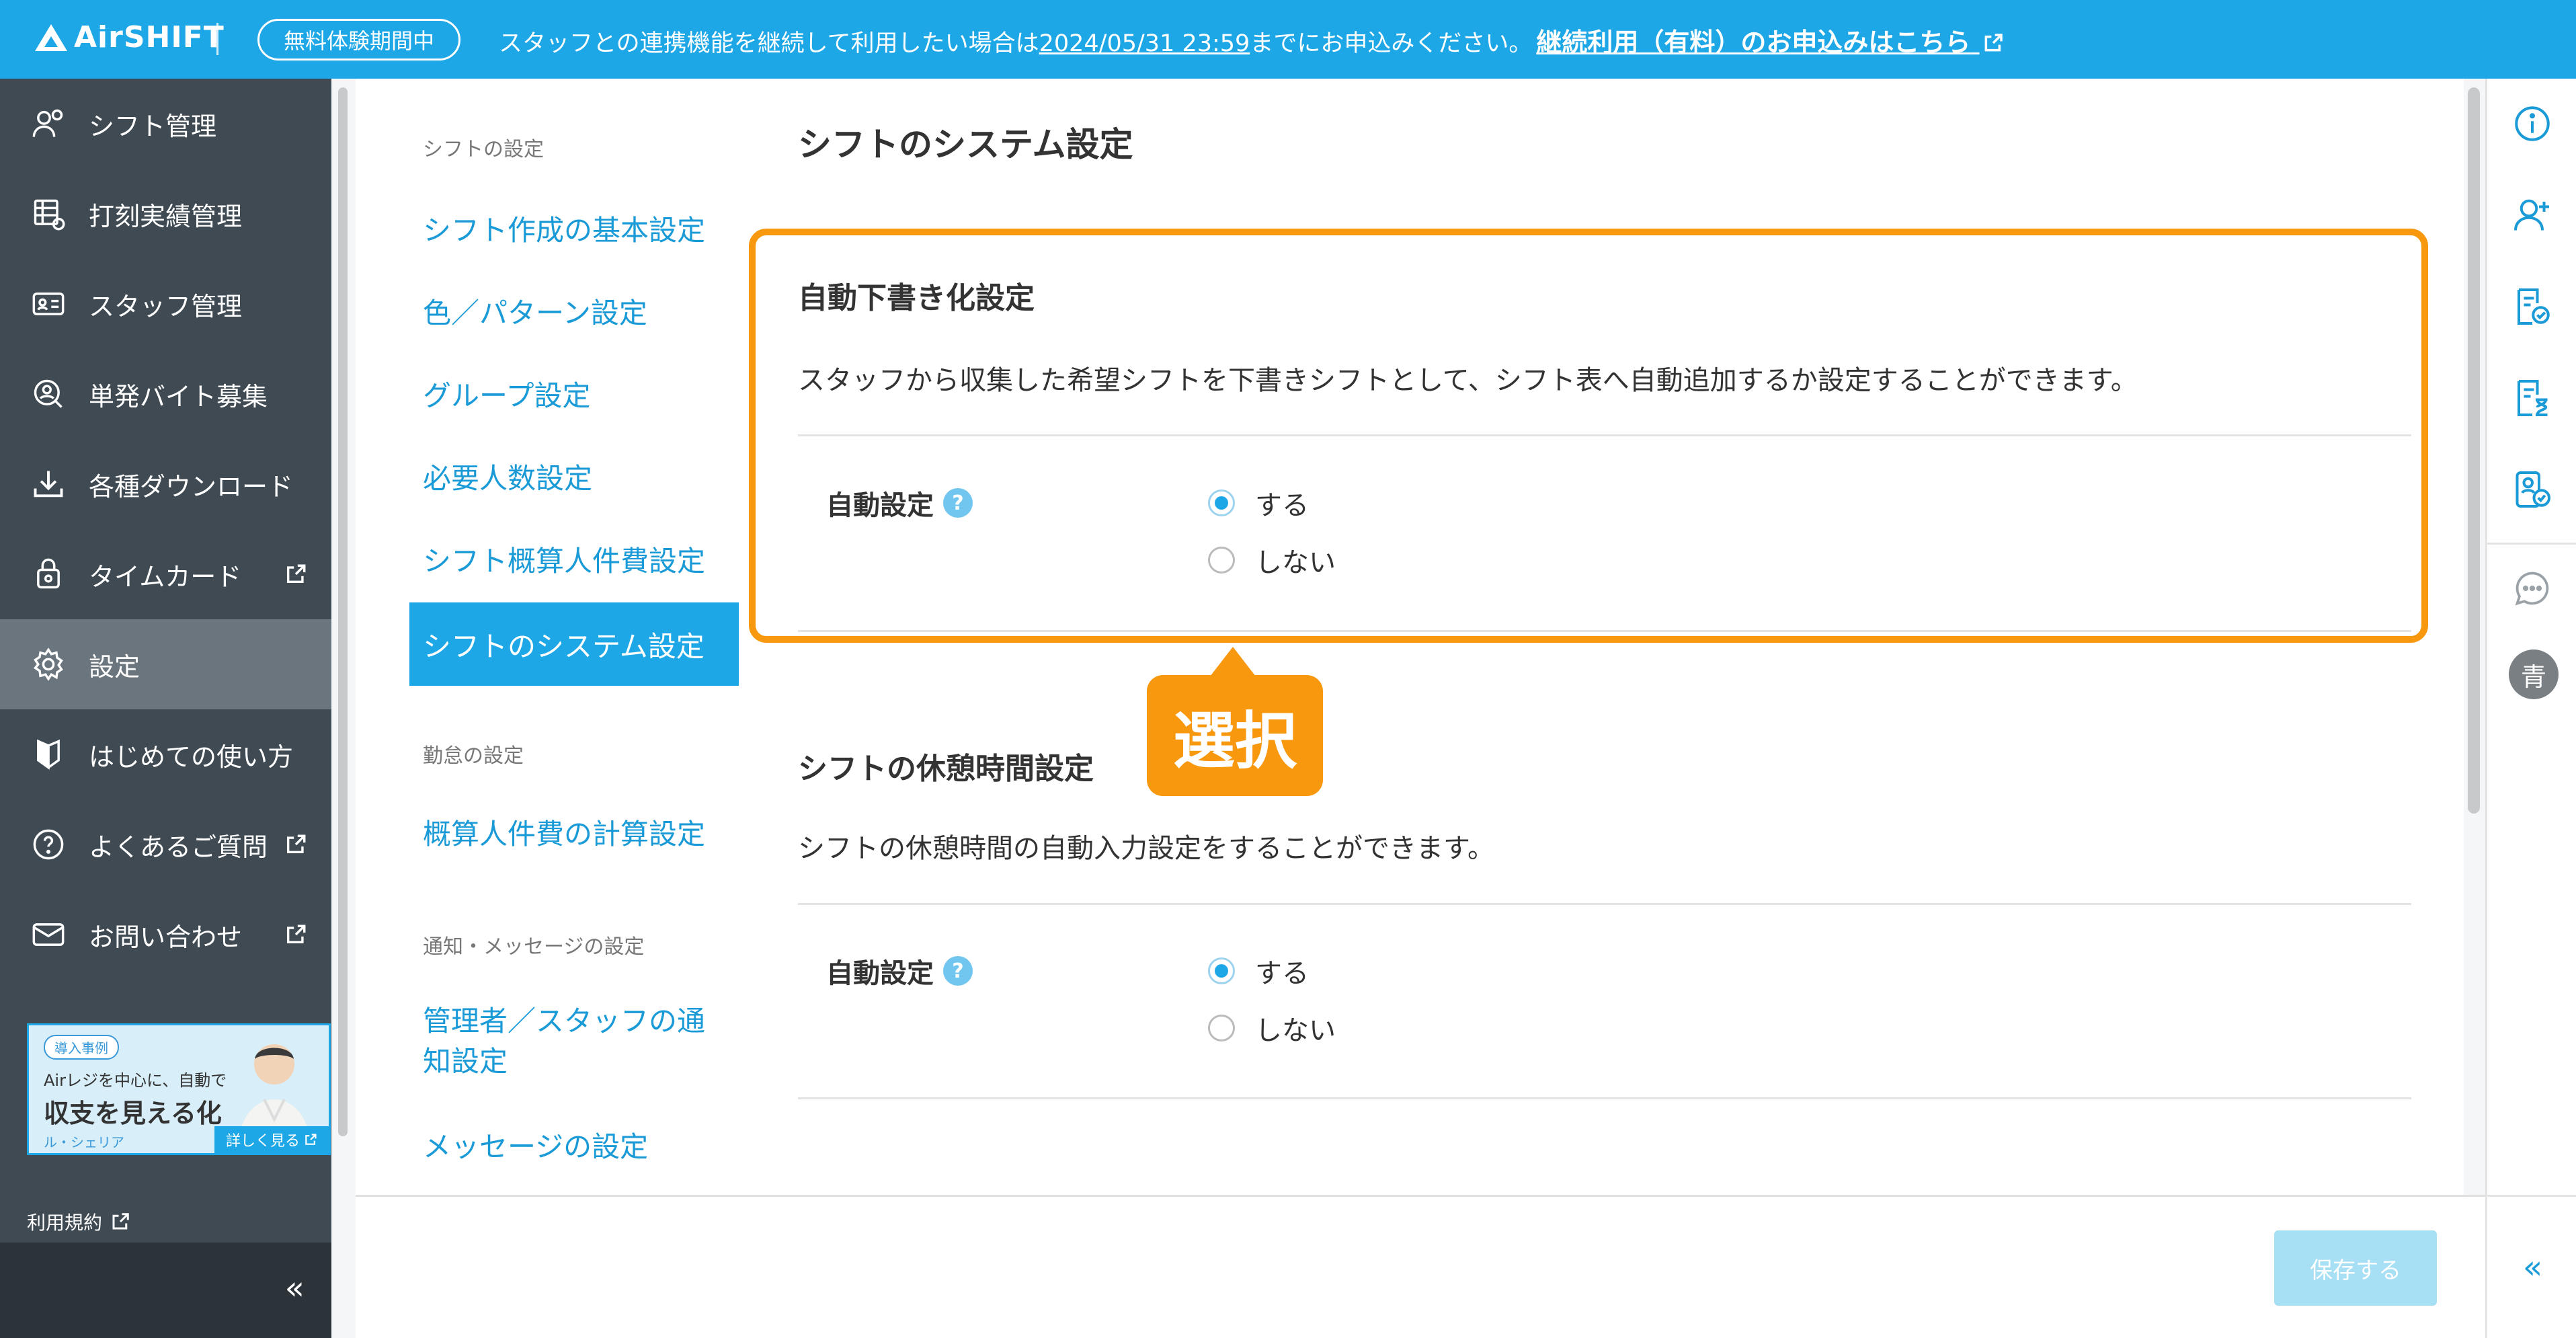 Image resolution: width=2576 pixels, height=1338 pixels. Describe the element at coordinates (1221, 970) in the screenshot. I see `radio-button-checked` at that location.